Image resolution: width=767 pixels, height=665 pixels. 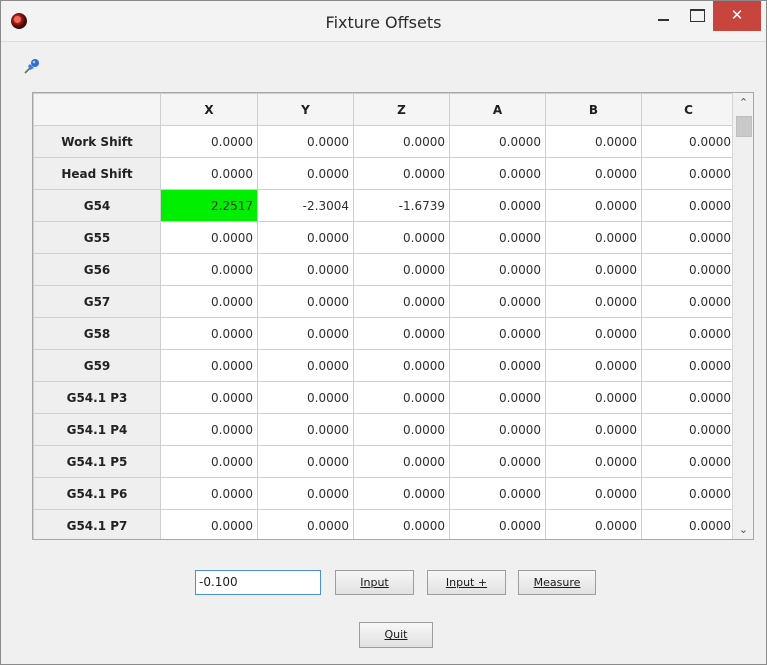 I want to click on row-header: G55, so click(x=97, y=237).